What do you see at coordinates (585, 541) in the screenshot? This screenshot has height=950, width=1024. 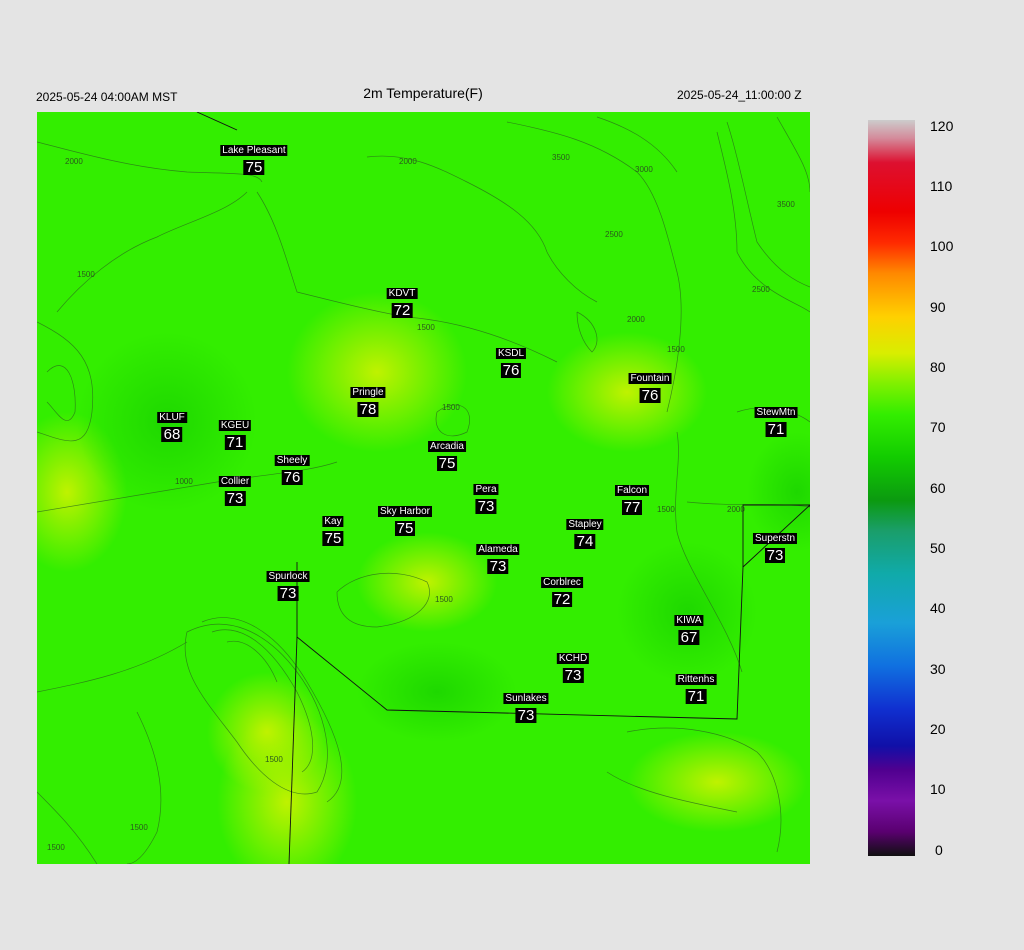 I see `station-value: 74` at bounding box center [585, 541].